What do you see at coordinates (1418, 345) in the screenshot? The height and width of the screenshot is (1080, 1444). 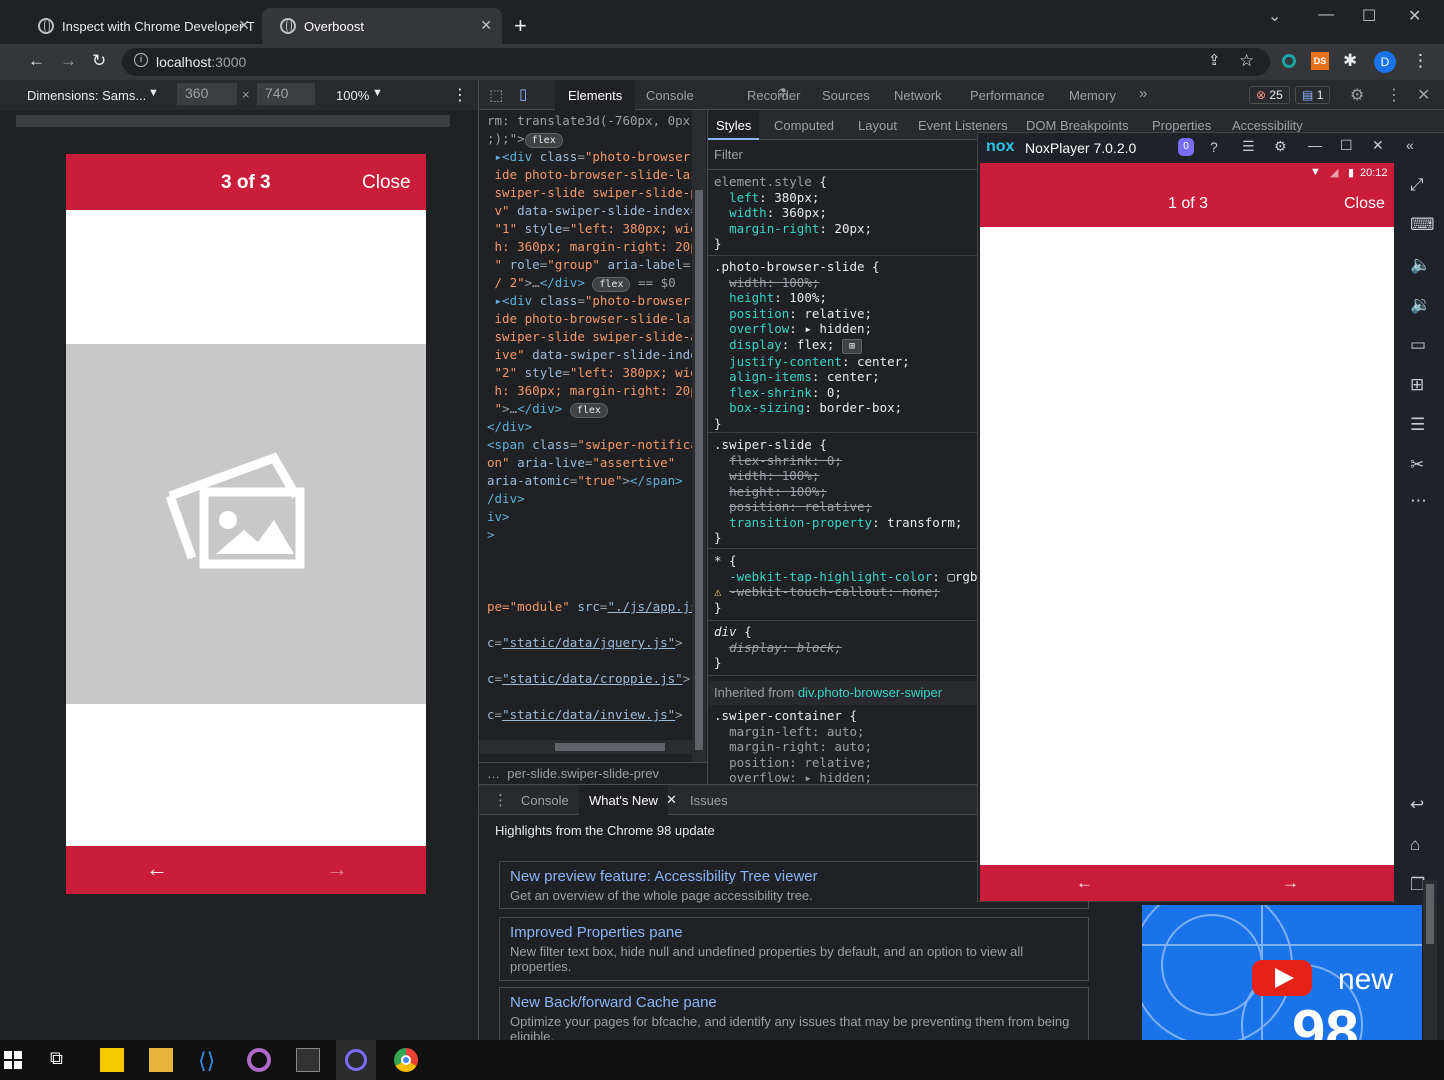 I see `screen-icon: ▭` at bounding box center [1418, 345].